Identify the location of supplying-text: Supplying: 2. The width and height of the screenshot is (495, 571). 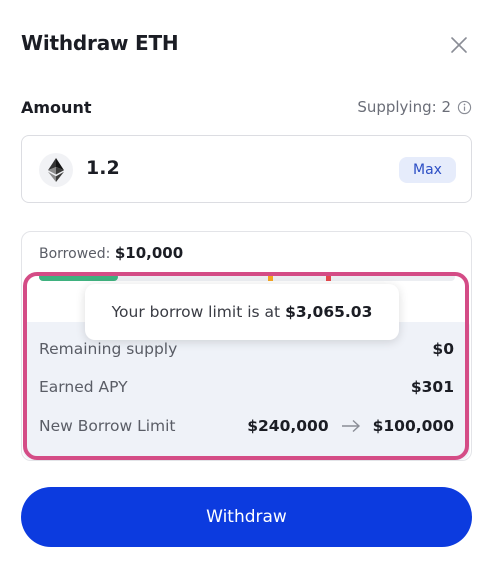
(404, 107).